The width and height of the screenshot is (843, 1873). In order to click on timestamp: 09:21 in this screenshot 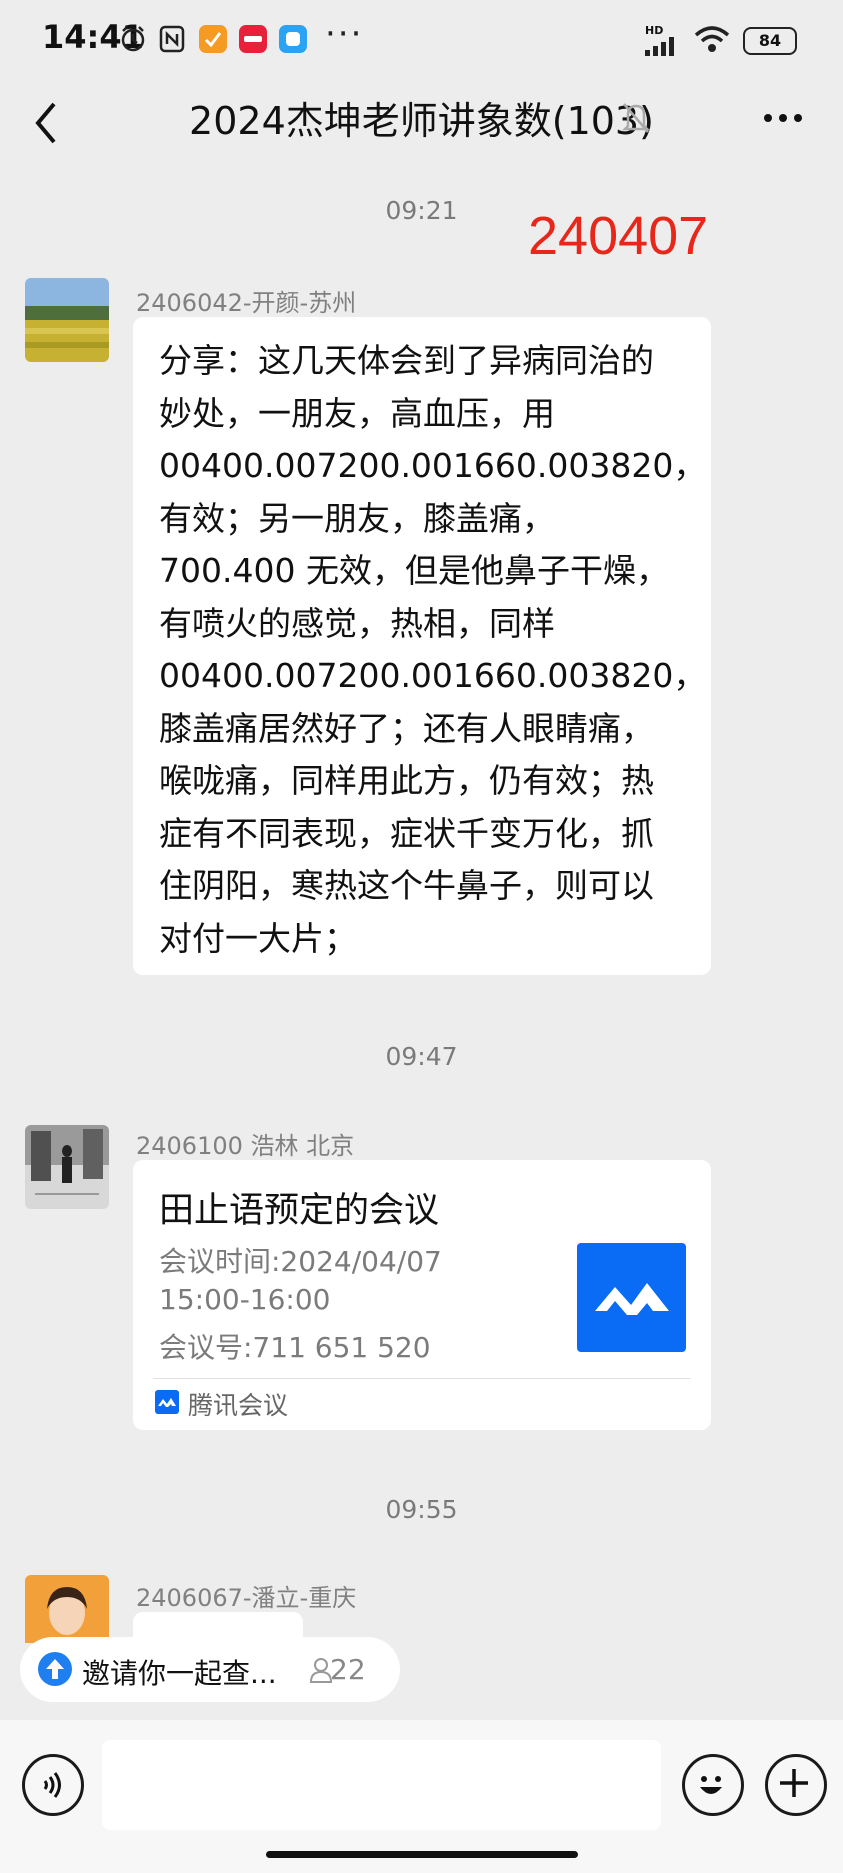, I will do `click(421, 210)`.